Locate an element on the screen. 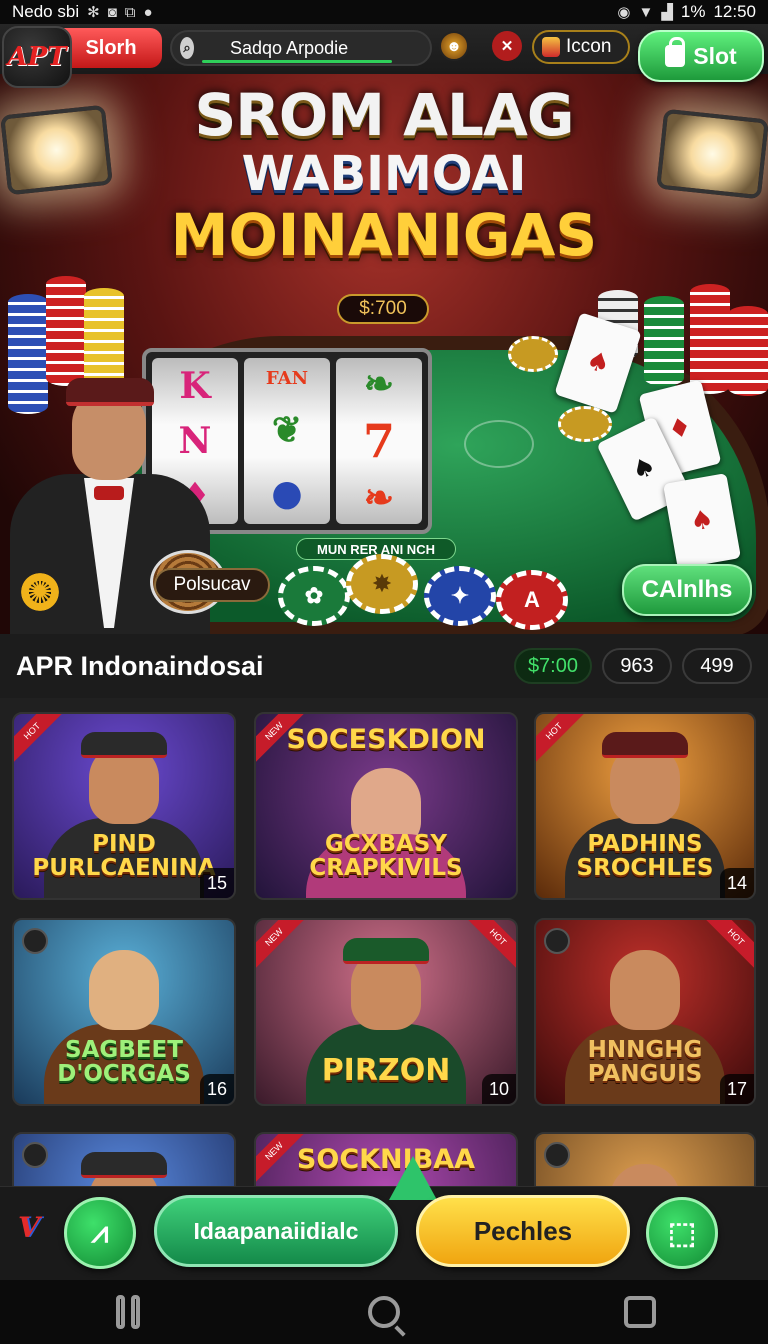 The image size is (768, 1344). game-top-title: SOCESKDION is located at coordinates (386, 739).